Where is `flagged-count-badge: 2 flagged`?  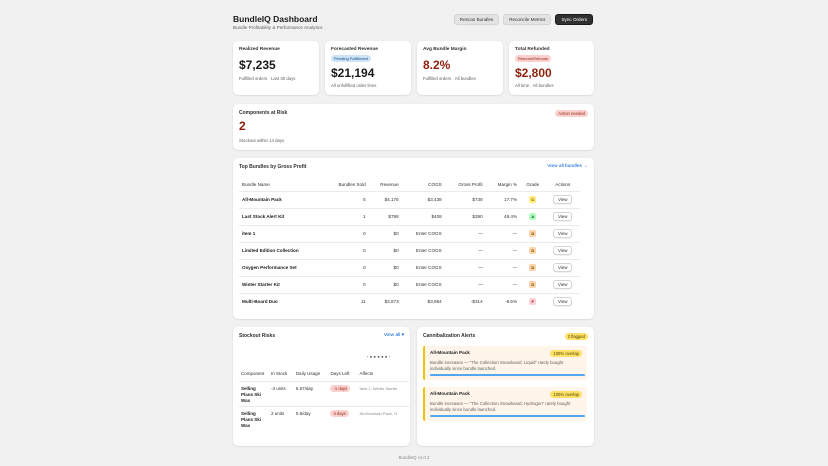 flagged-count-badge: 2 flagged is located at coordinates (576, 336).